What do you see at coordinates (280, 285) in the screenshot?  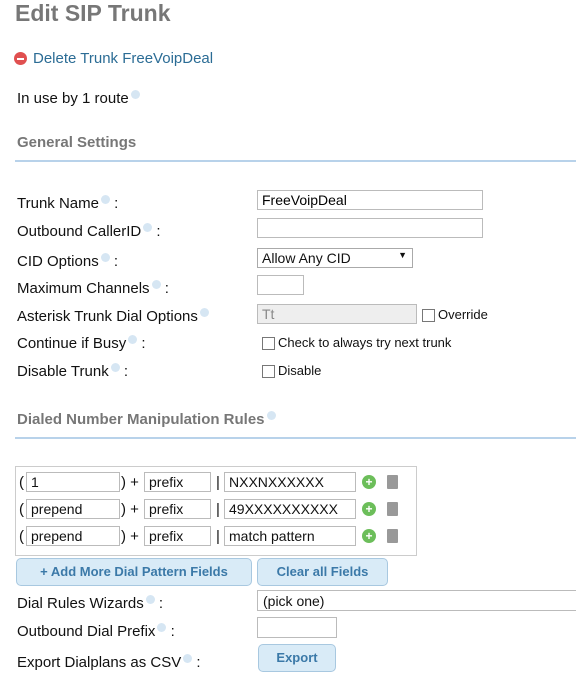 I see `max-channels-input` at bounding box center [280, 285].